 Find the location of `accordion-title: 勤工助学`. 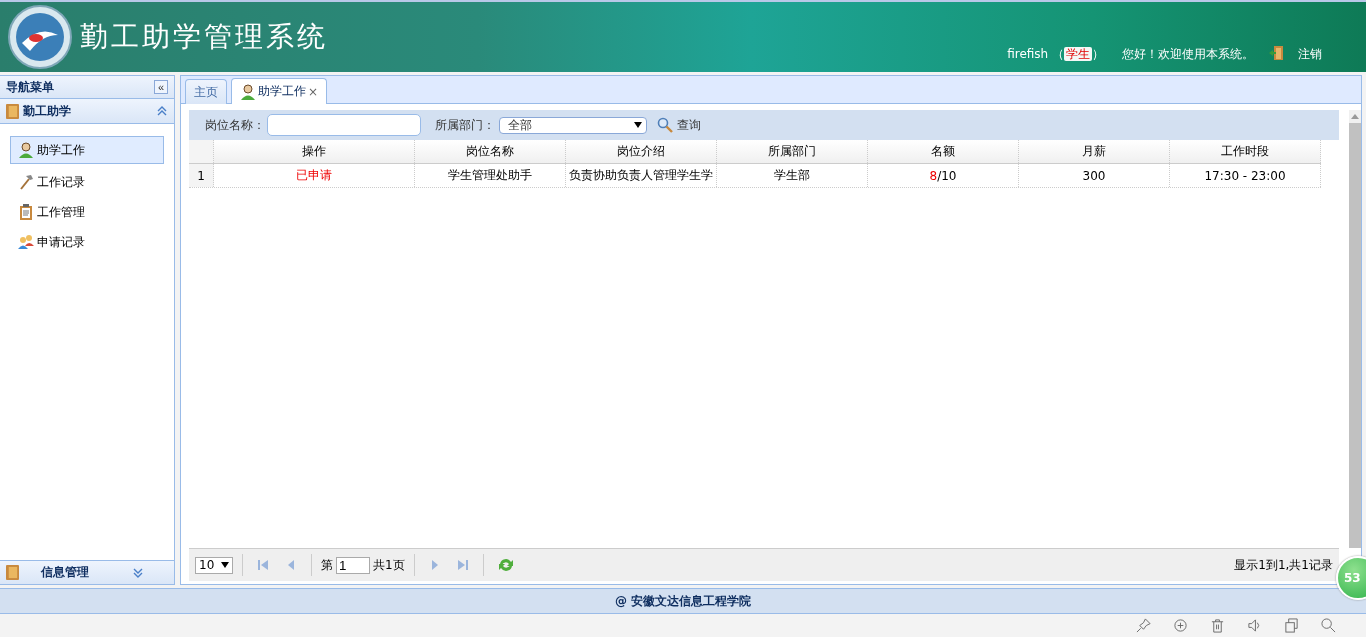

accordion-title: 勤工助学 is located at coordinates (47, 111).